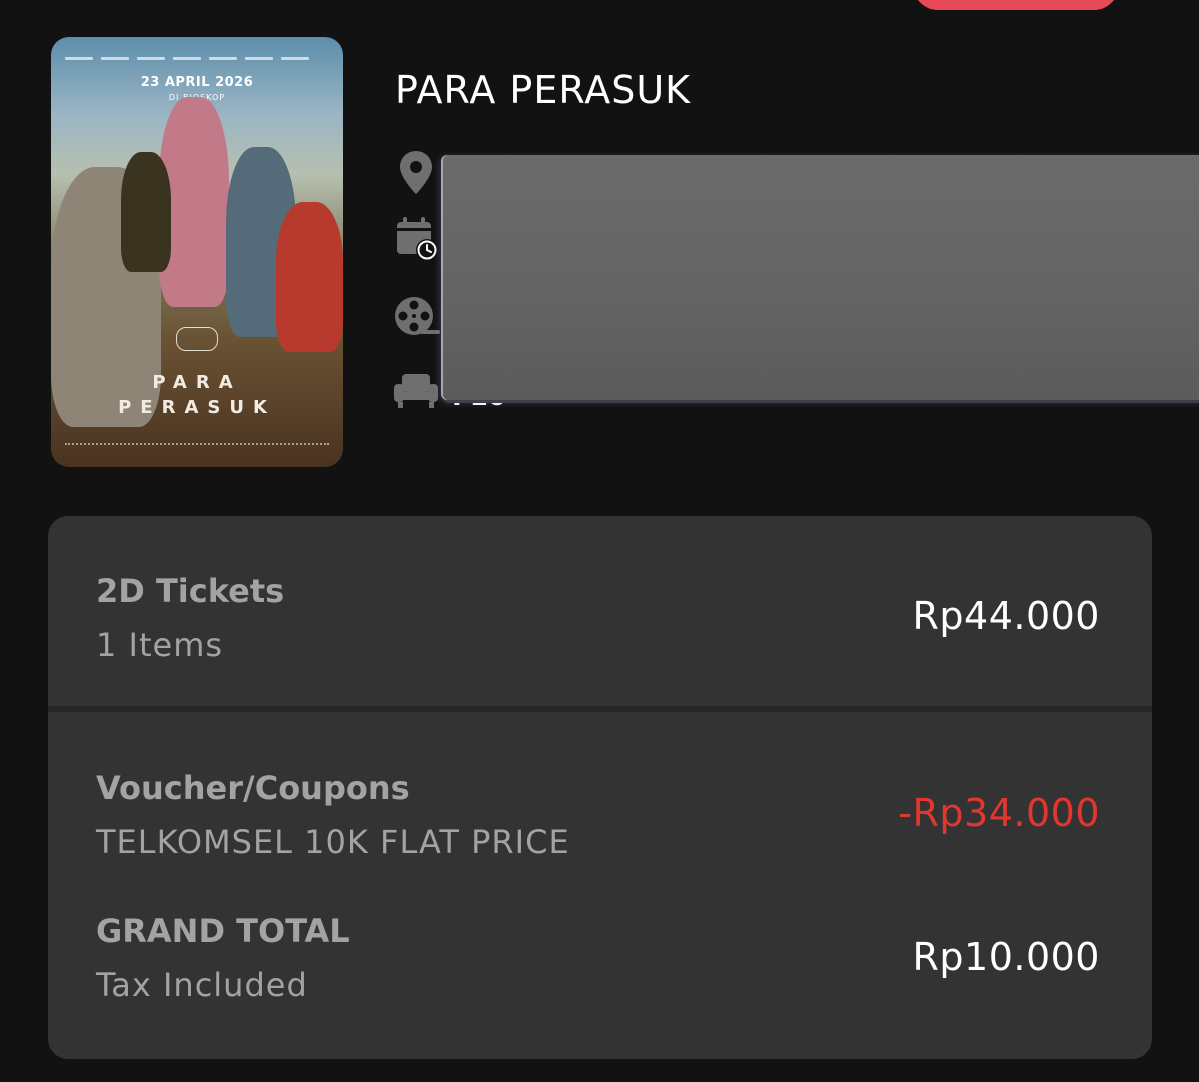 Image resolution: width=1199 pixels, height=1082 pixels. What do you see at coordinates (416, 238) in the screenshot?
I see `calendar-clock-icon` at bounding box center [416, 238].